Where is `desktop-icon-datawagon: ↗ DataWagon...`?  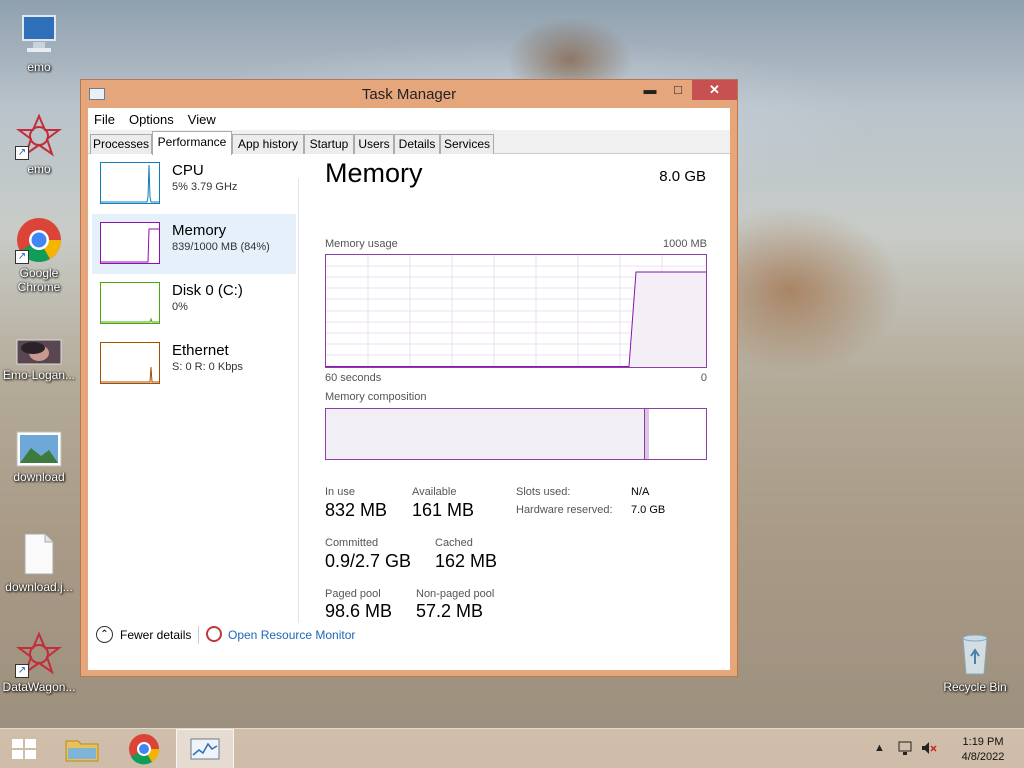 desktop-icon-datawagon: ↗ DataWagon... is located at coordinates (39, 662).